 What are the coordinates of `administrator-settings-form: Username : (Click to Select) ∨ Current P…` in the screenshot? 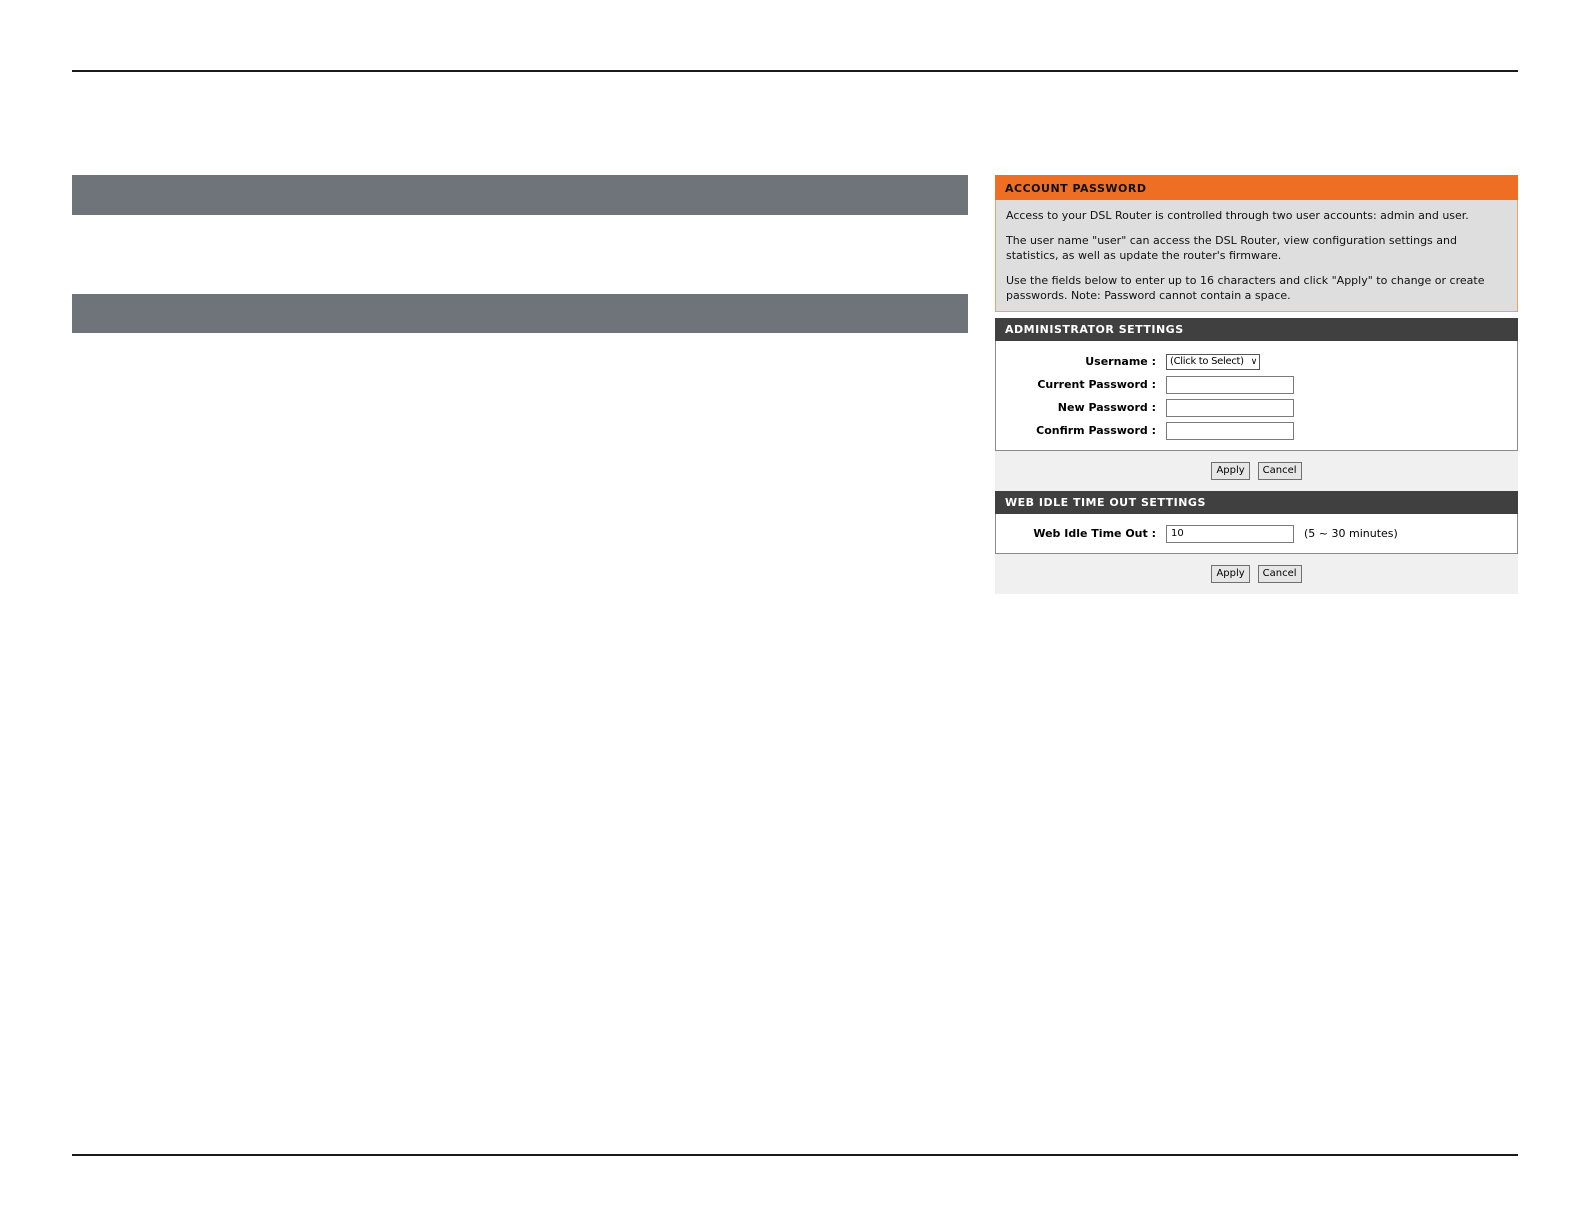 It's located at (1256, 396).